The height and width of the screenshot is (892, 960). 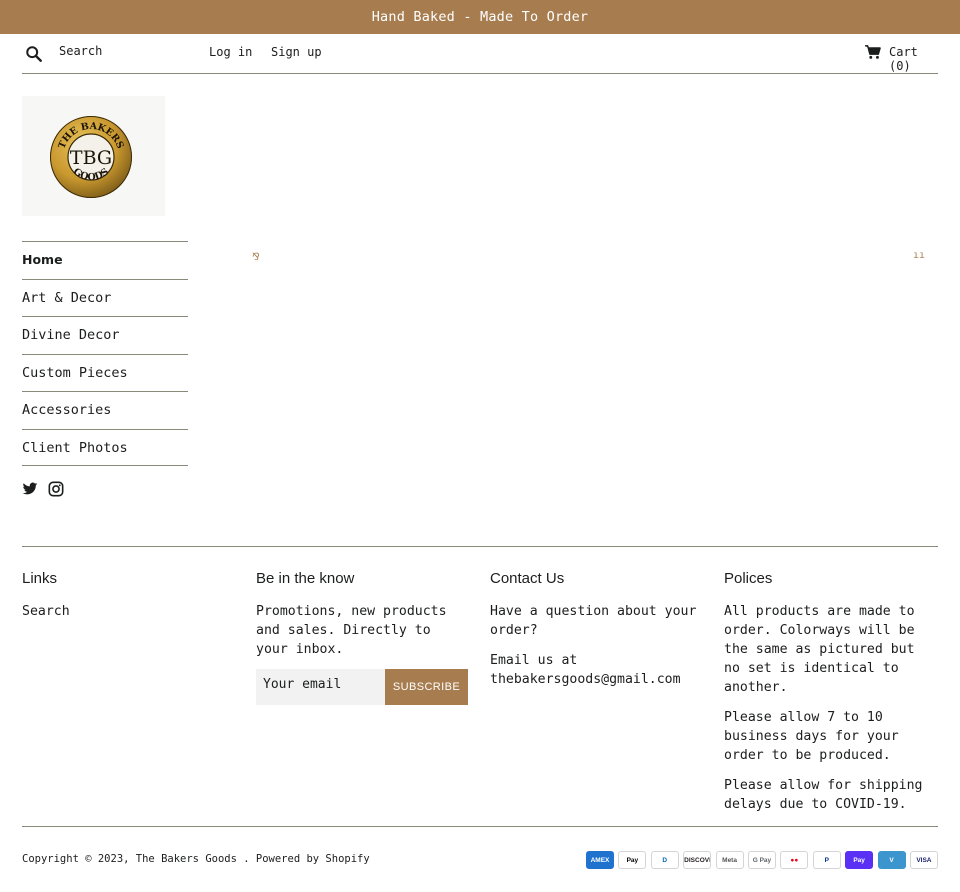 What do you see at coordinates (105, 297) in the screenshot?
I see `nav-item-art-decor: Art & Decor` at bounding box center [105, 297].